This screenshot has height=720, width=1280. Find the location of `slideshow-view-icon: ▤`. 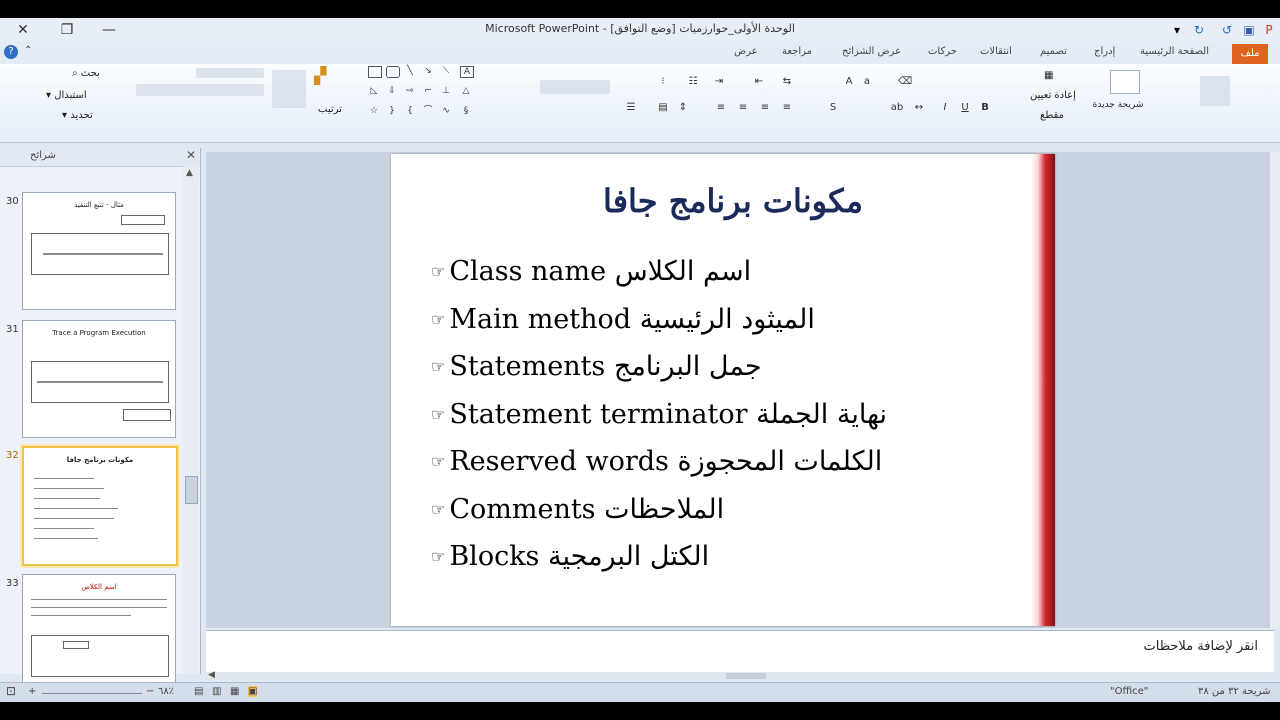

slideshow-view-icon: ▤ is located at coordinates (198, 691).